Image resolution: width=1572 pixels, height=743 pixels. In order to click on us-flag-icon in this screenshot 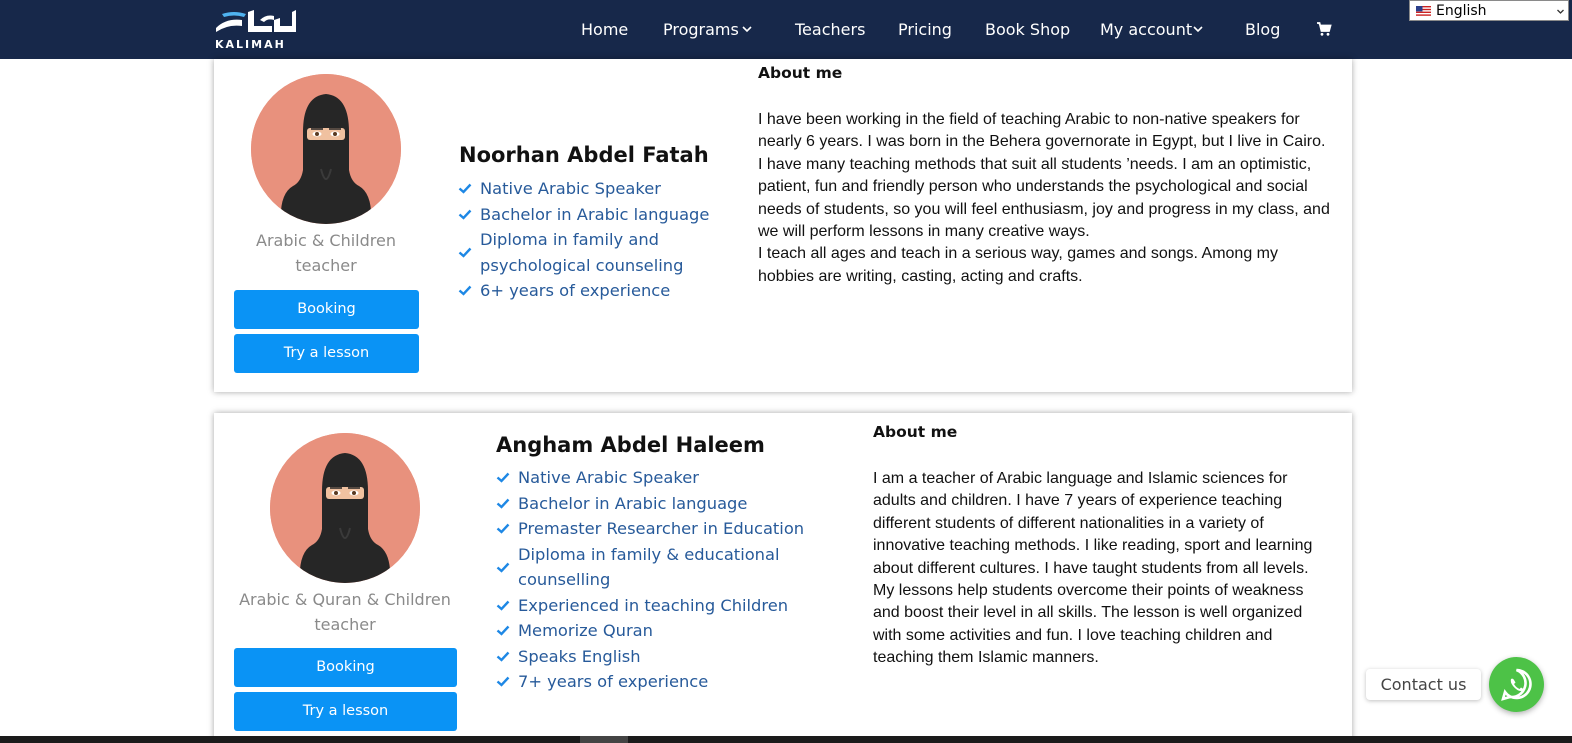, I will do `click(1423, 11)`.